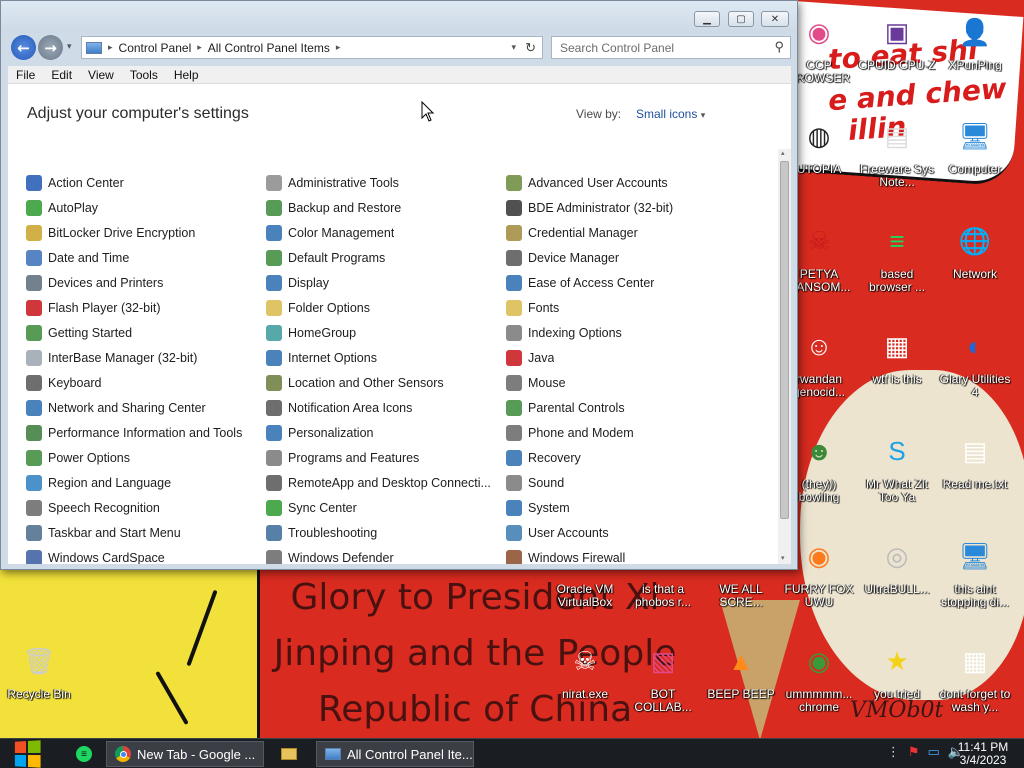 The width and height of the screenshot is (1024, 768). I want to click on breadcrumb-control-panel: Control Panel, so click(155, 48).